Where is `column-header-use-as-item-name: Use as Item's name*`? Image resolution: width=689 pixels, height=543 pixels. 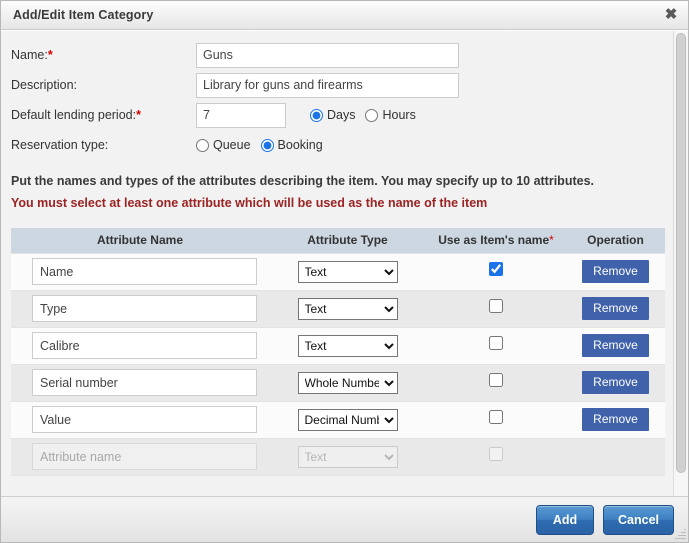
column-header-use-as-item-name: Use as Item's name* is located at coordinates (496, 240).